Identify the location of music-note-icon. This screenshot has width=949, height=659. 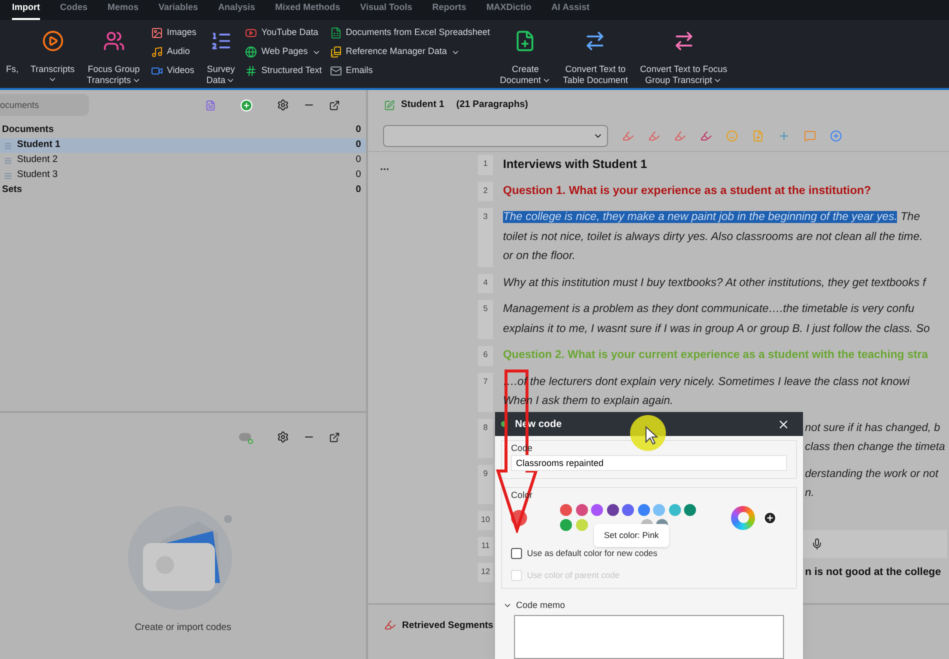
(156, 52).